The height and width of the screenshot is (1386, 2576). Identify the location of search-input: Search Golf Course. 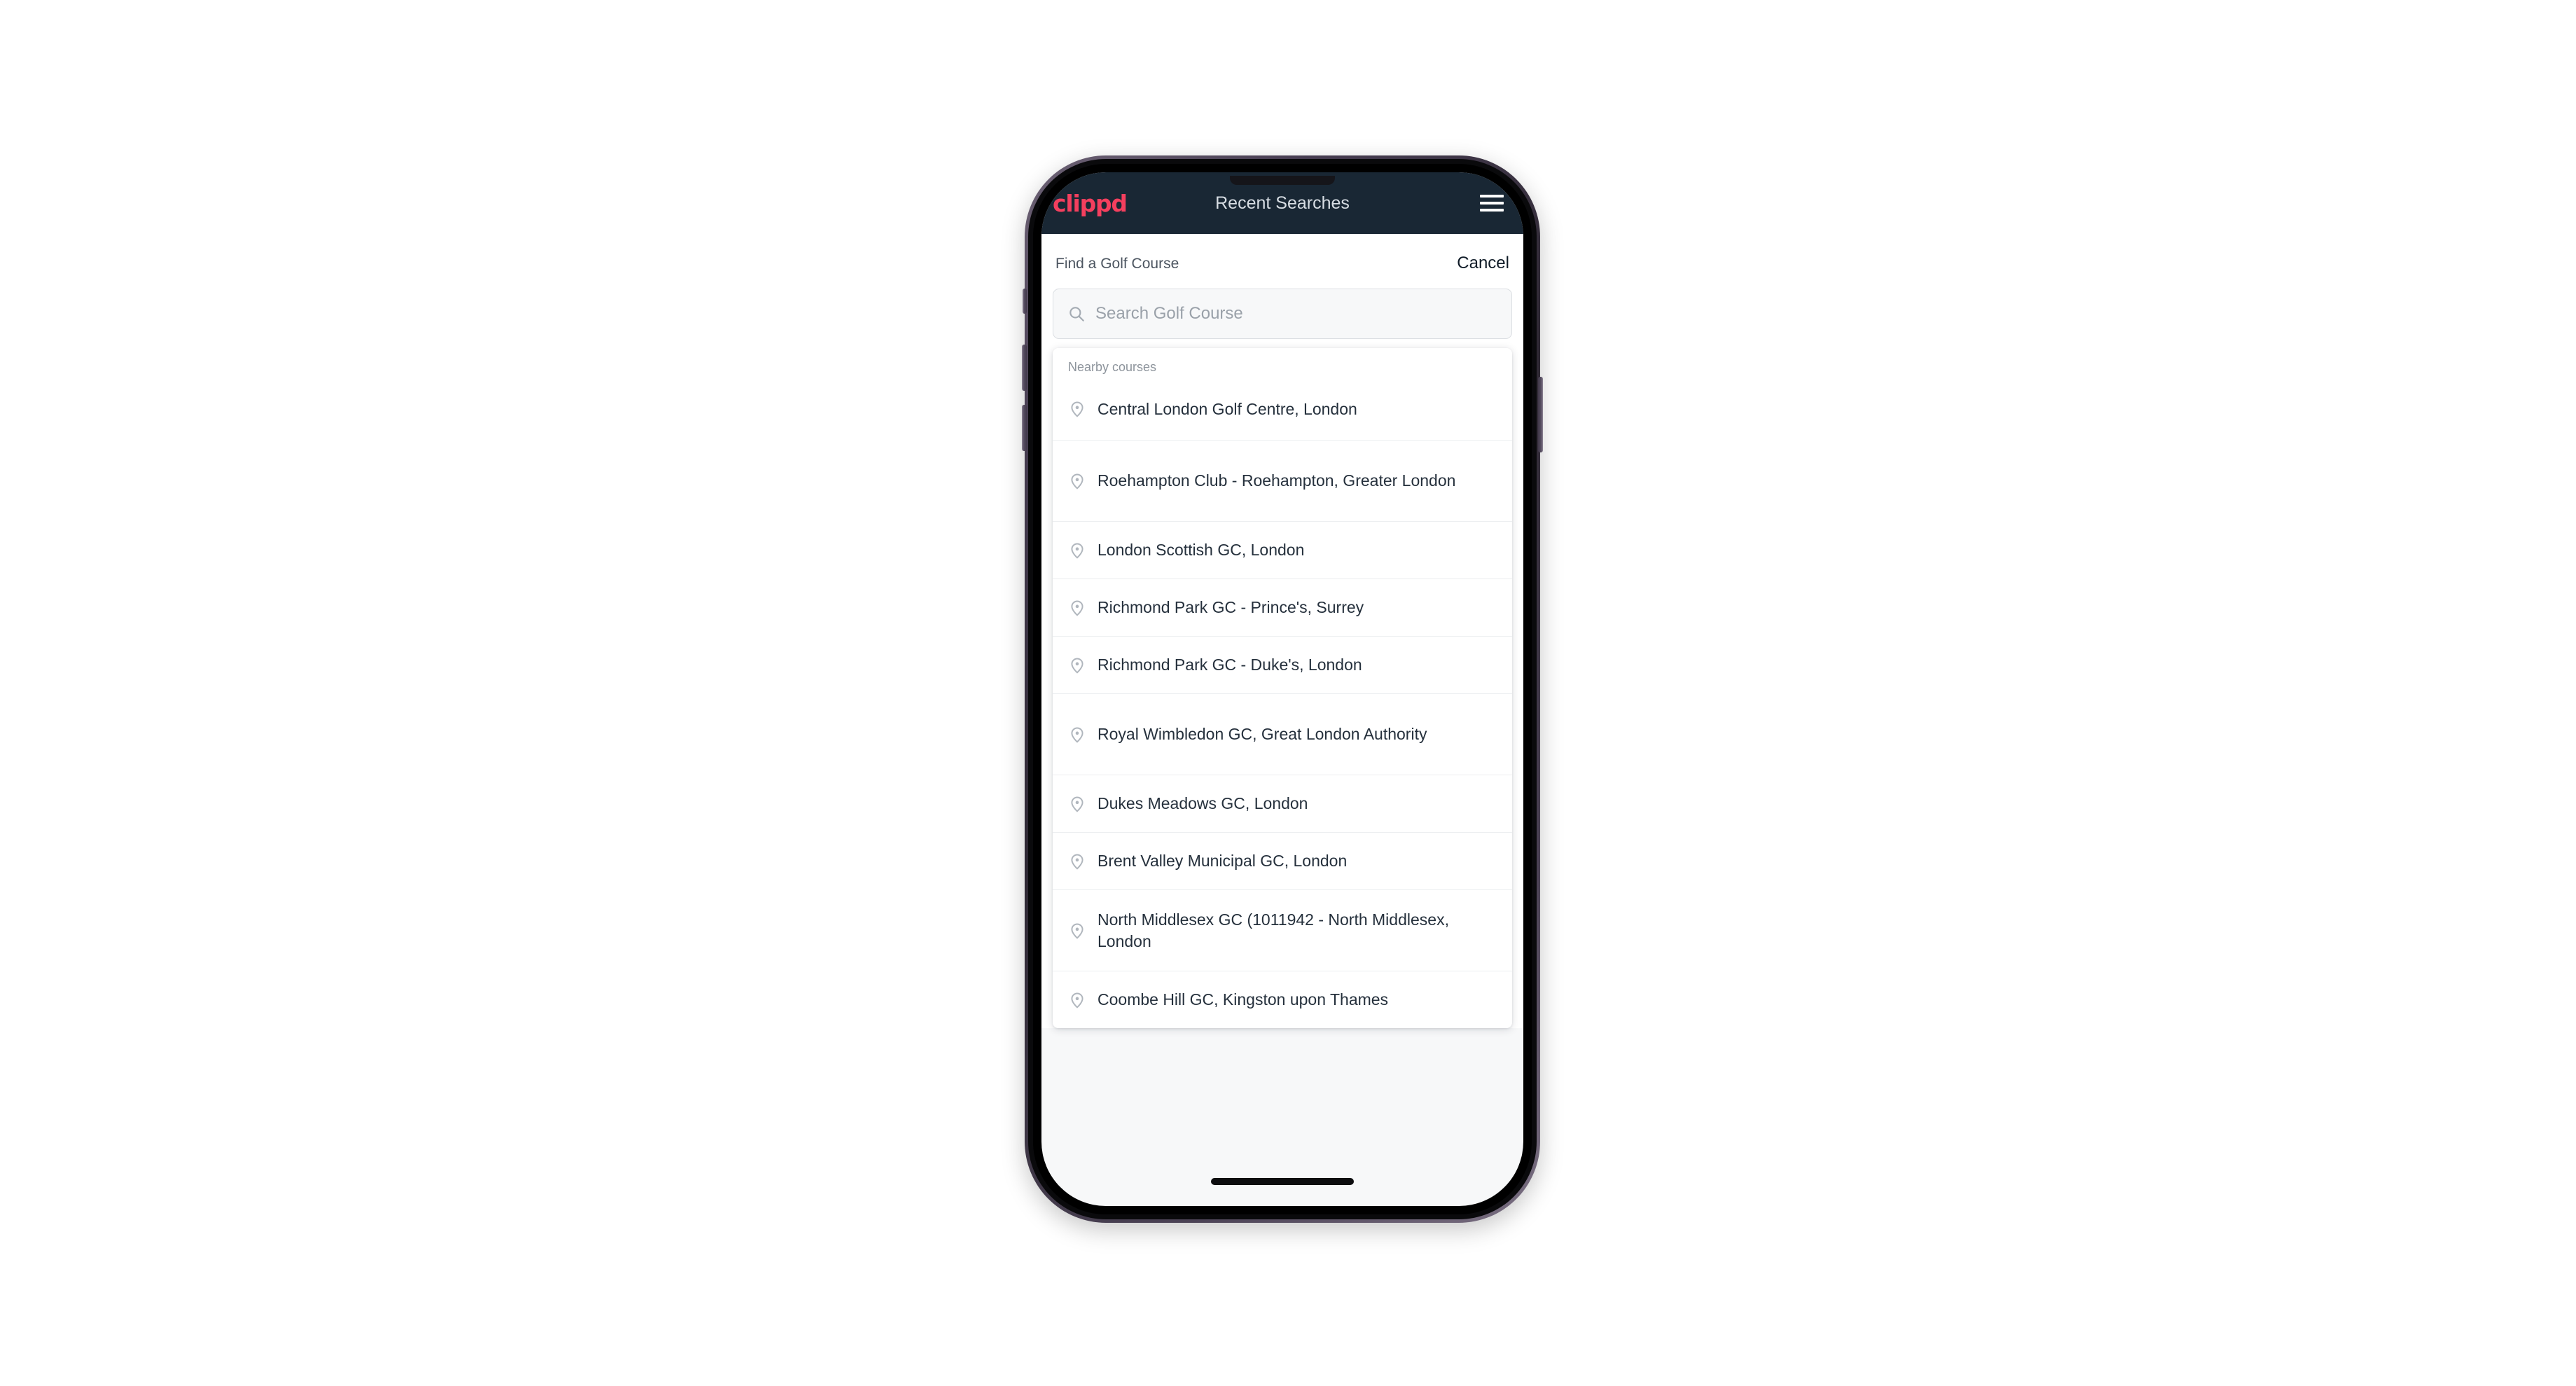
(1169, 314).